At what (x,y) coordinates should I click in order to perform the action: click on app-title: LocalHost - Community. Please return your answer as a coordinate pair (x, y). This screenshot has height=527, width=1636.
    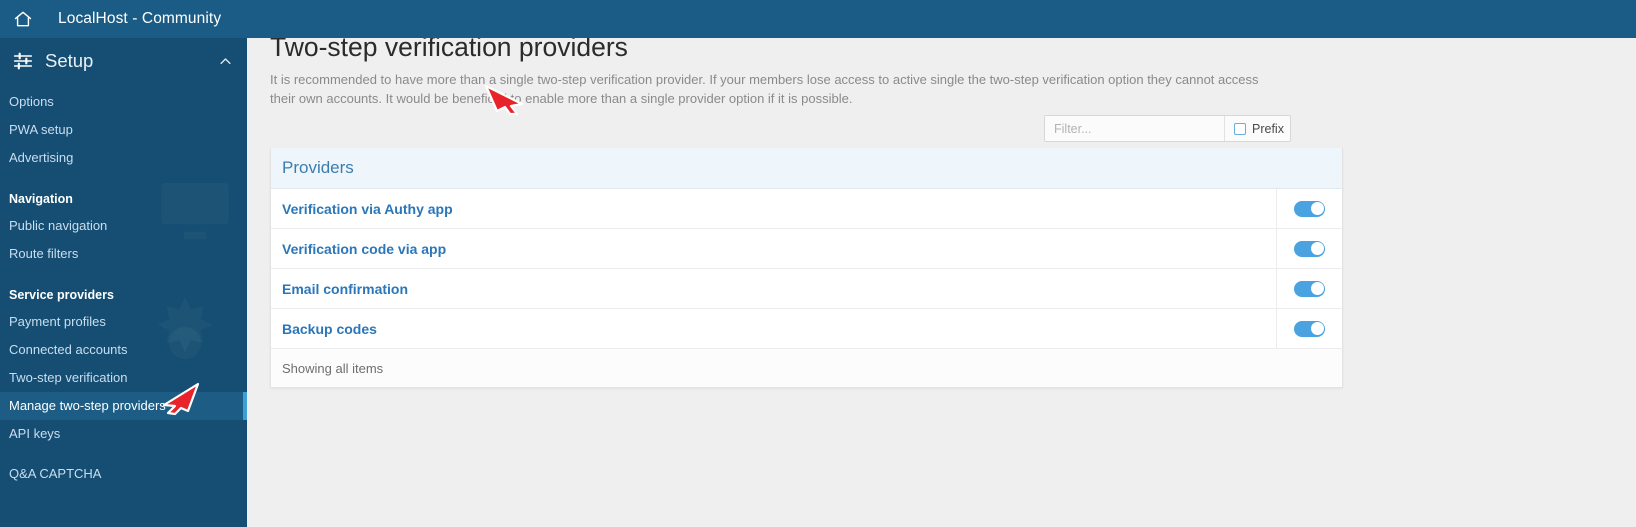
    Looking at the image, I should click on (140, 18).